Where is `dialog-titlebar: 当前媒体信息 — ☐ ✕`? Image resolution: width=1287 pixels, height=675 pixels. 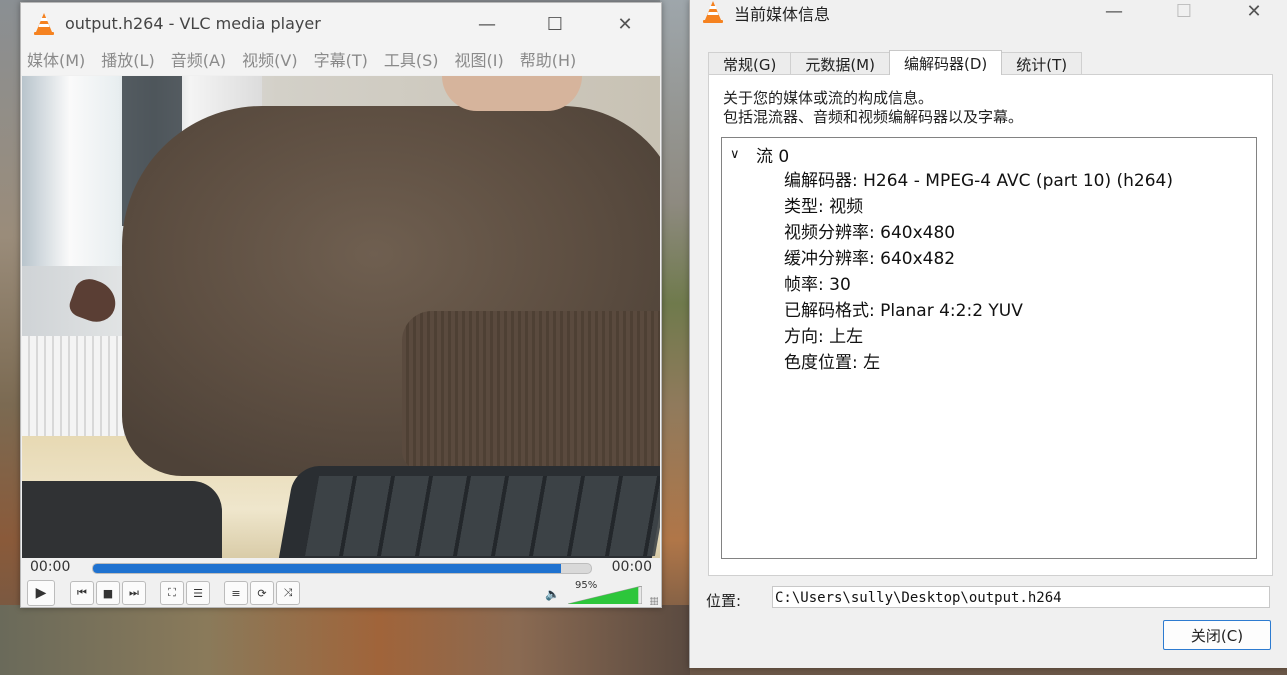 dialog-titlebar: 当前媒体信息 — ☐ ✕ is located at coordinates (988, 20).